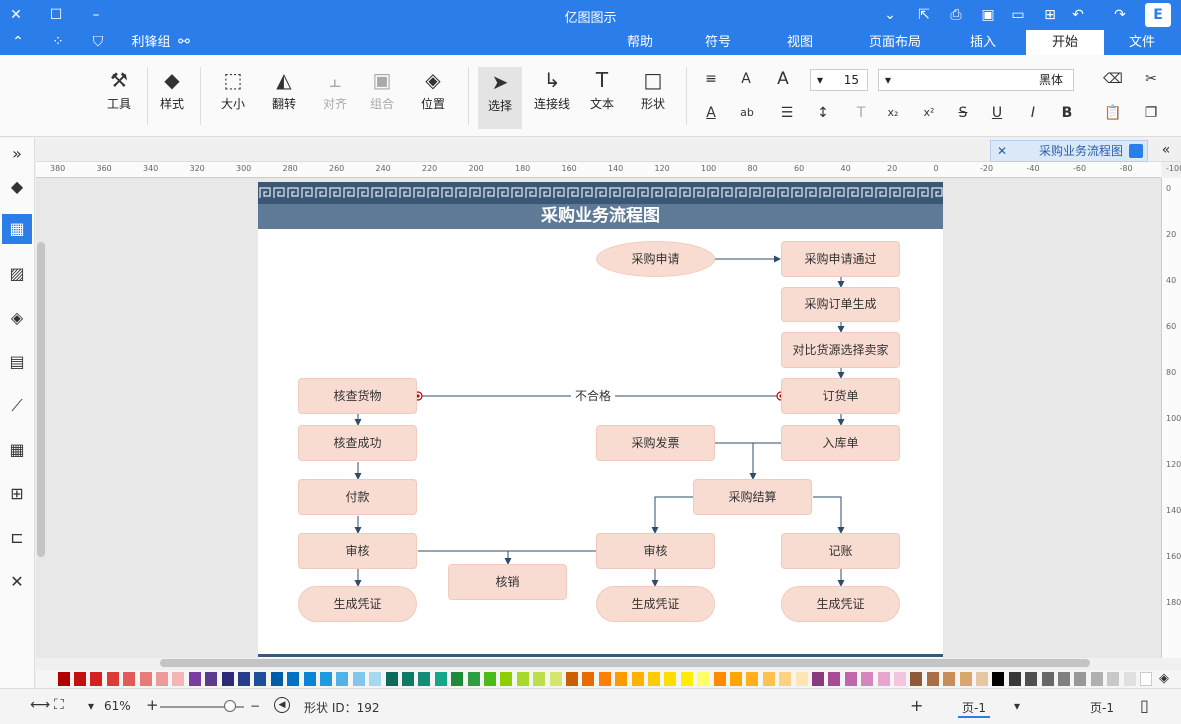 Image resolution: width=1181 pixels, height=724 pixels. Describe the element at coordinates (983, 42) in the screenshot. I see `tab-insert: 插入` at that location.